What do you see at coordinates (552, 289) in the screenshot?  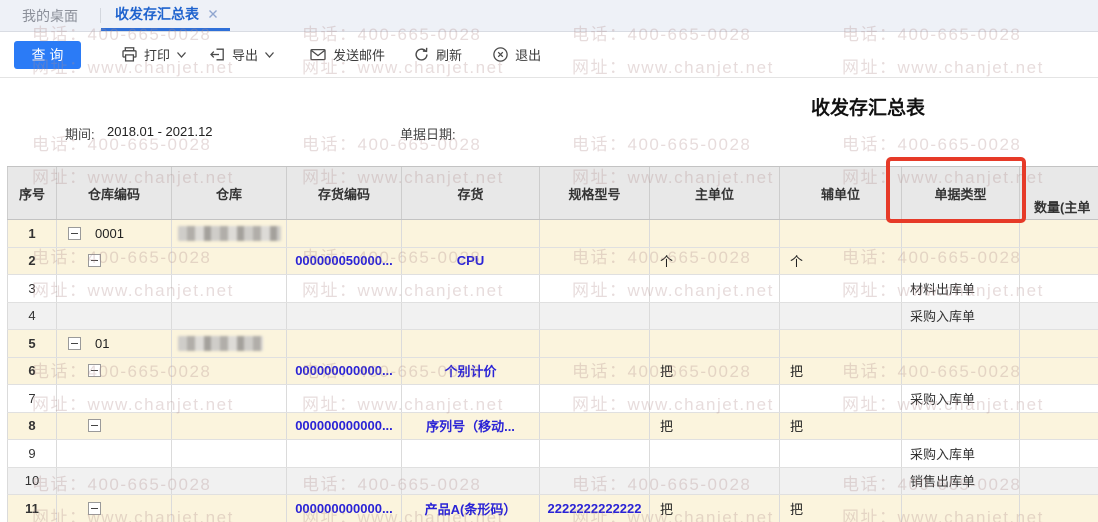 I see `table-row: 3 材料出库单` at bounding box center [552, 289].